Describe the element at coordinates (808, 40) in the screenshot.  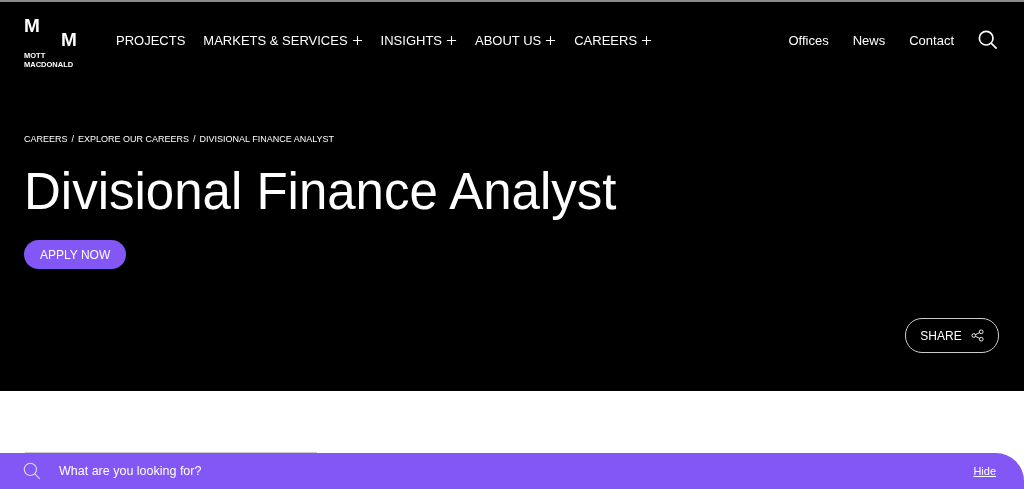
I see `utility-link: Offices` at that location.